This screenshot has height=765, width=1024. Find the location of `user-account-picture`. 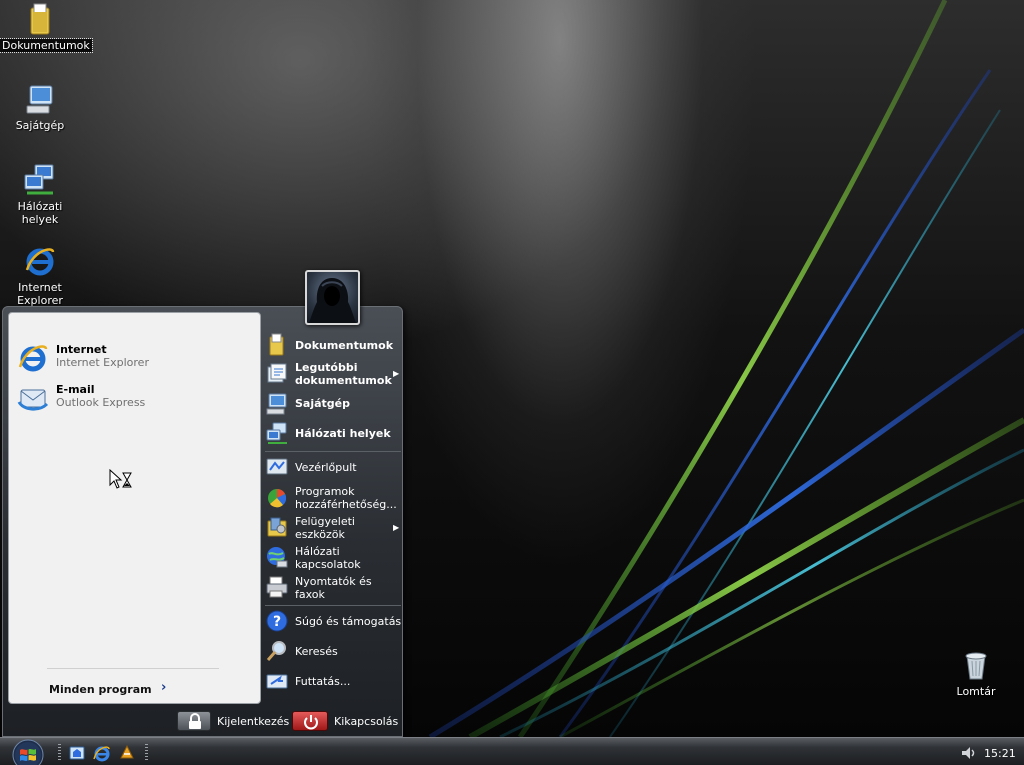

user-account-picture is located at coordinates (332, 297).